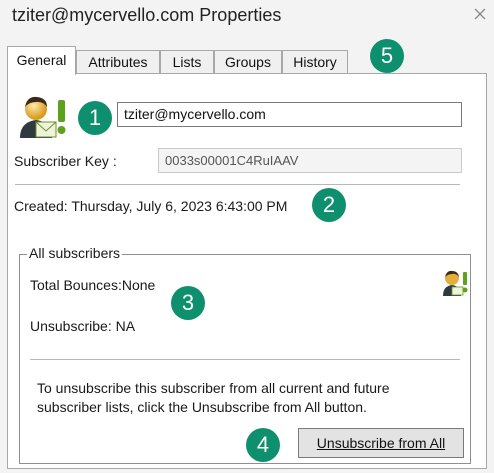 The height and width of the screenshot is (473, 494). What do you see at coordinates (65, 161) in the screenshot?
I see `subscriber-key-label: Subscriber Key :` at bounding box center [65, 161].